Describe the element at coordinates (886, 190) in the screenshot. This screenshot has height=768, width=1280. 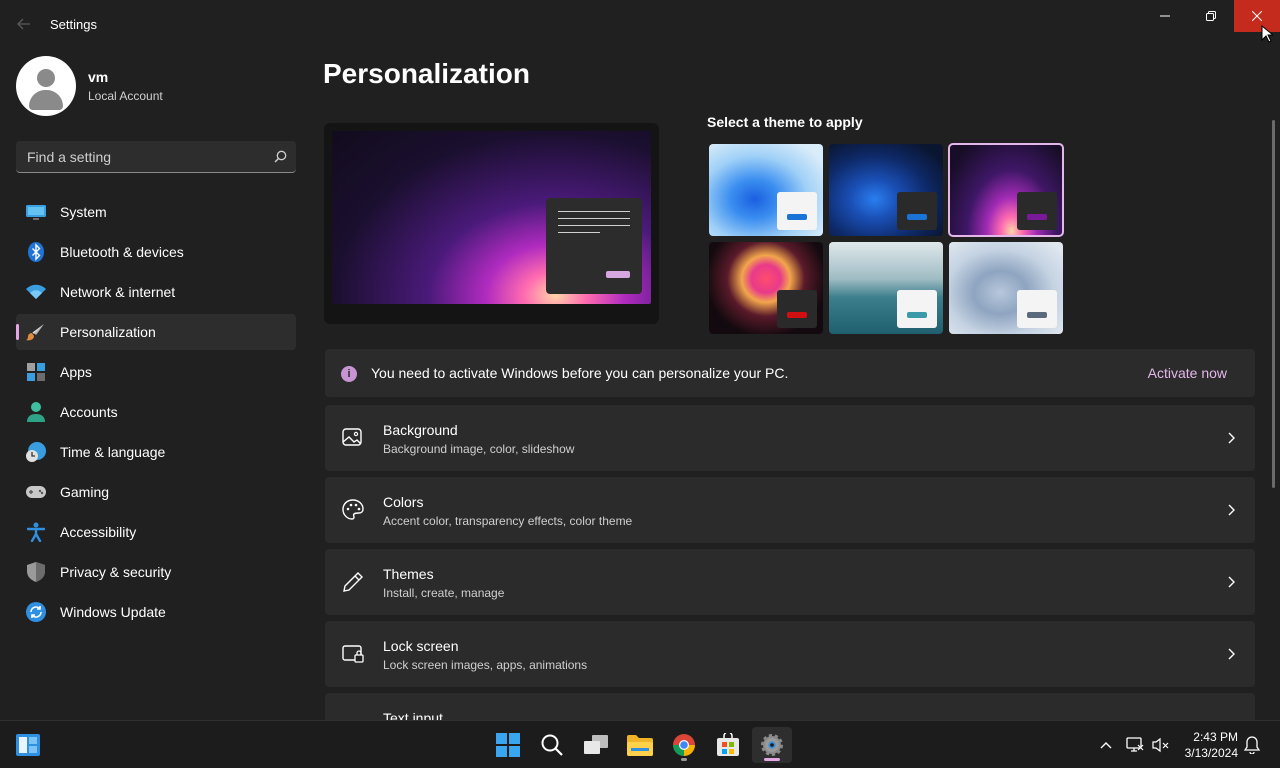
I see `theme-windows-dark` at that location.